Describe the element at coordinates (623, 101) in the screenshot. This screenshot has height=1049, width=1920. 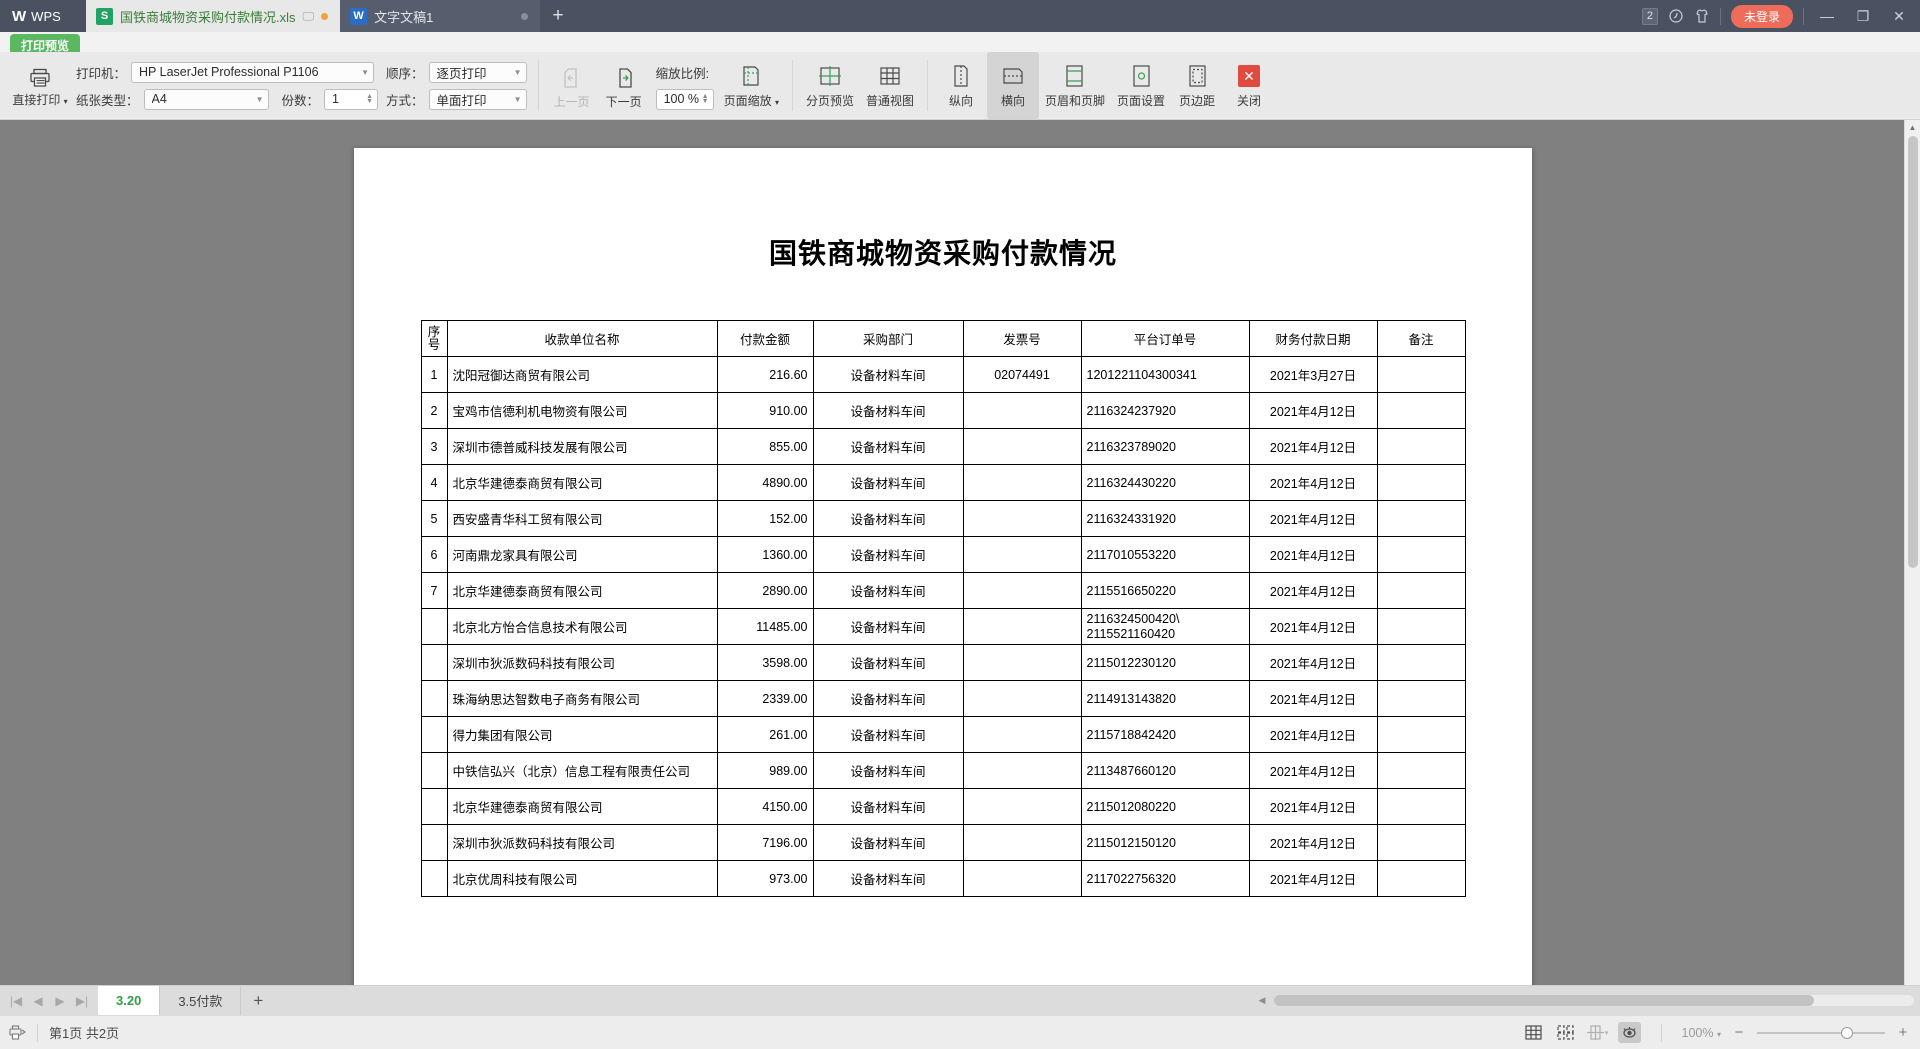
I see `next-page-label: 下一页` at that location.